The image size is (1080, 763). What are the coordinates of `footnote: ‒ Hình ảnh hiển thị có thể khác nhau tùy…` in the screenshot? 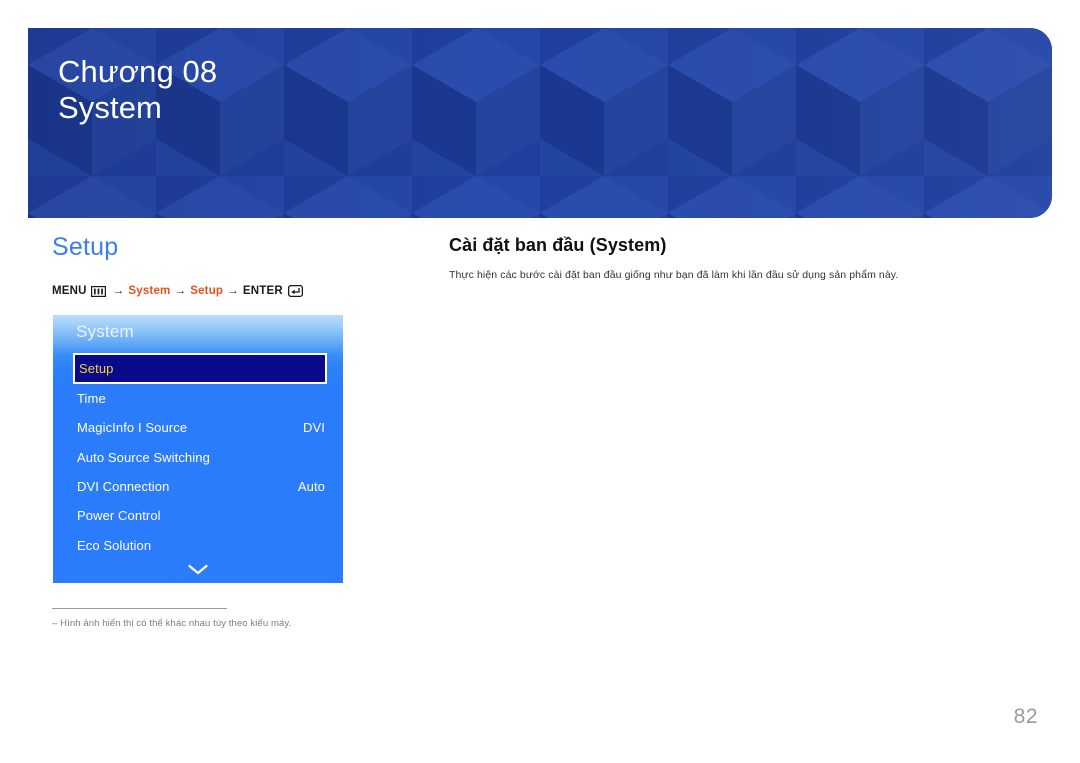 It's located at (262, 618).